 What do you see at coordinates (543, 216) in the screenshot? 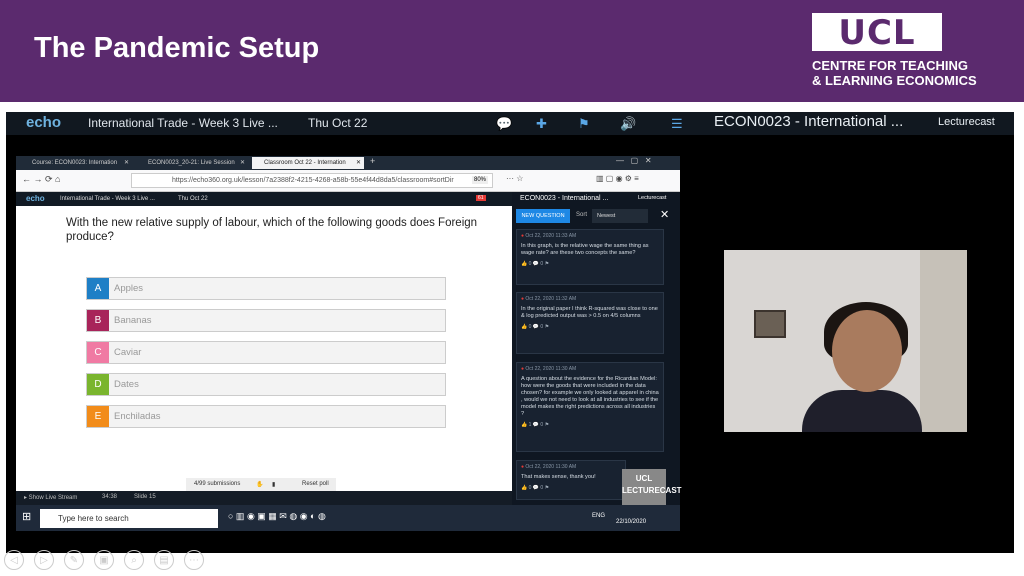
I see `new-question-button: NEW QUESTION` at bounding box center [543, 216].